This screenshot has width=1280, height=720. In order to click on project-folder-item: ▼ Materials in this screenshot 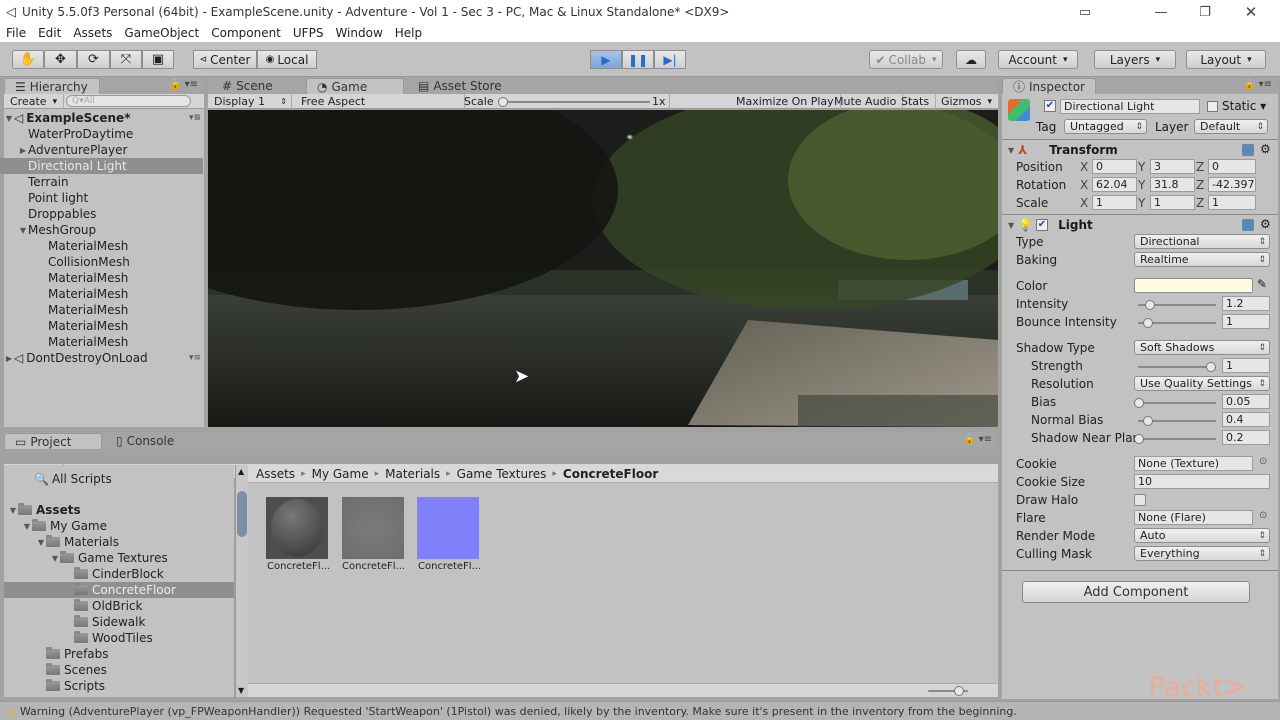, I will do `click(77, 542)`.